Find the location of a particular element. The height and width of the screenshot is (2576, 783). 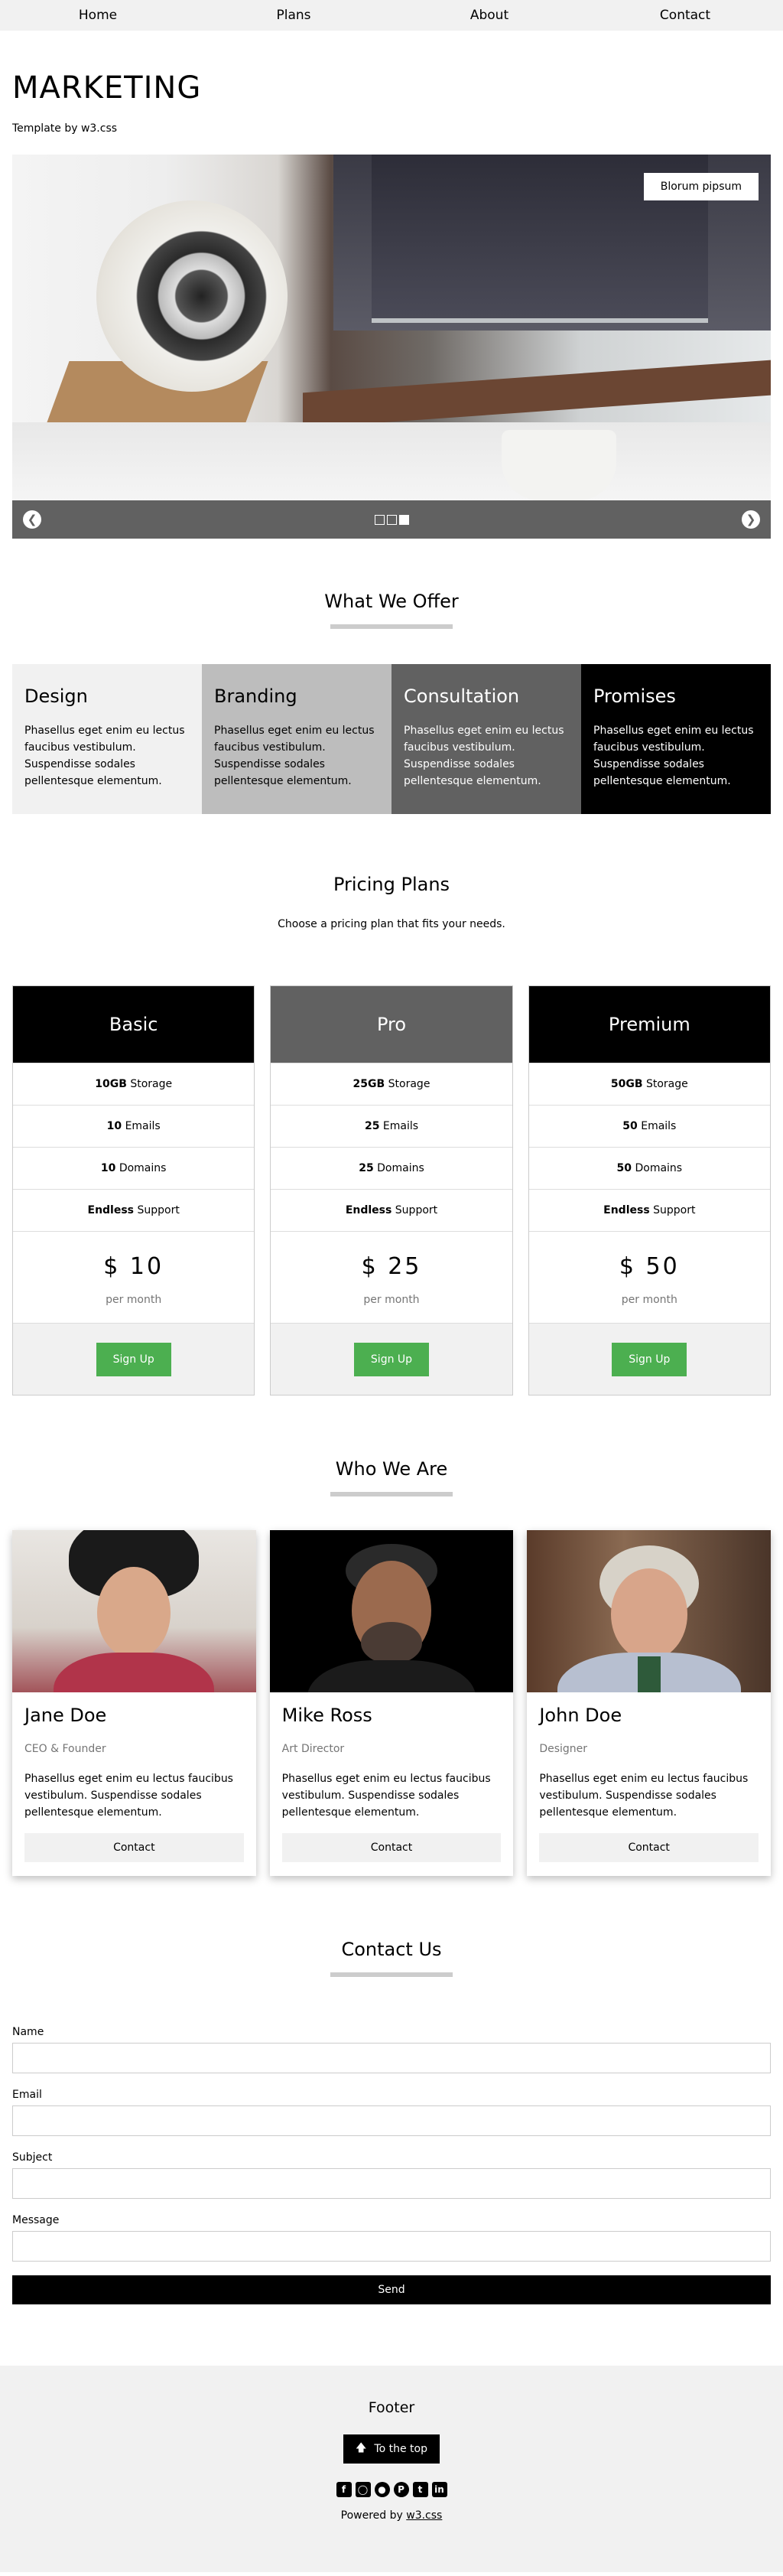

plan-domains: 50 Domains is located at coordinates (649, 1168).